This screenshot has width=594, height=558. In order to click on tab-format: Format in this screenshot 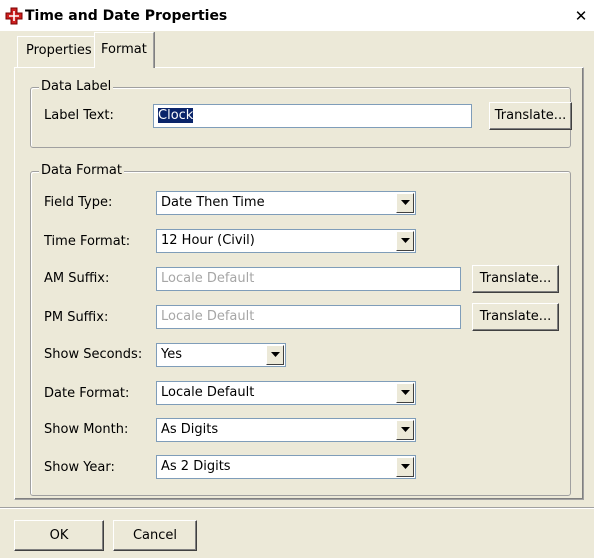, I will do `click(124, 50)`.